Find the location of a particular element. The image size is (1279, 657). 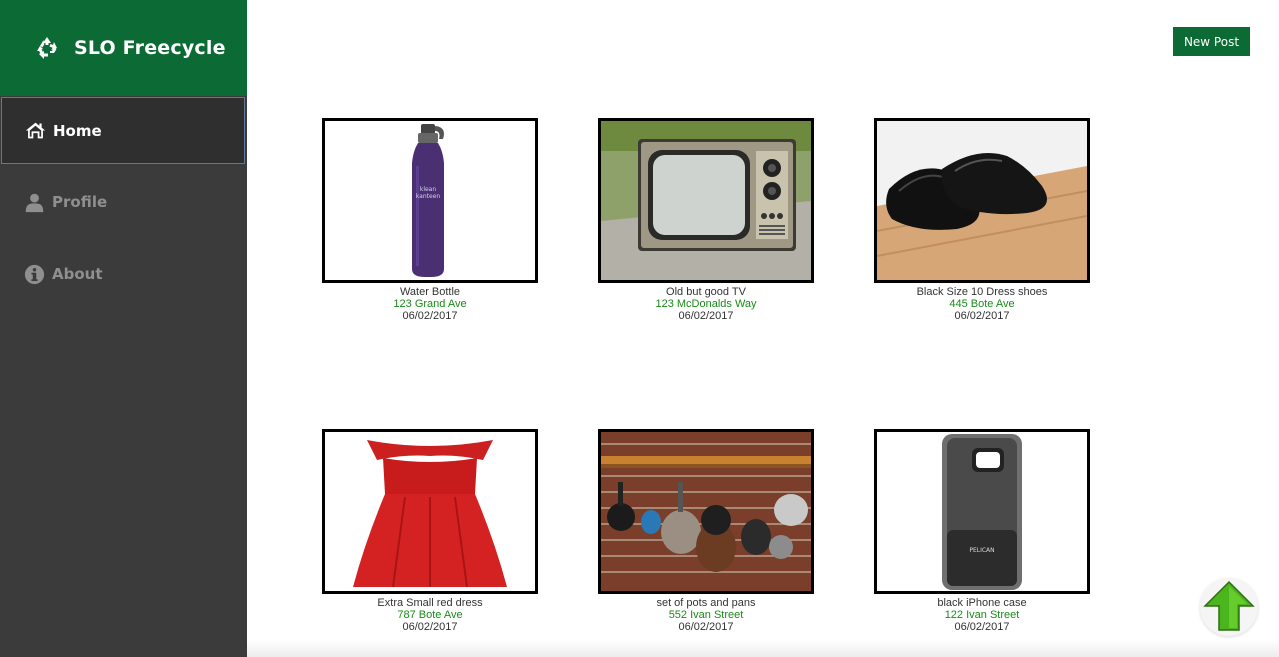

arrow-up-icon is located at coordinates (1229, 605).